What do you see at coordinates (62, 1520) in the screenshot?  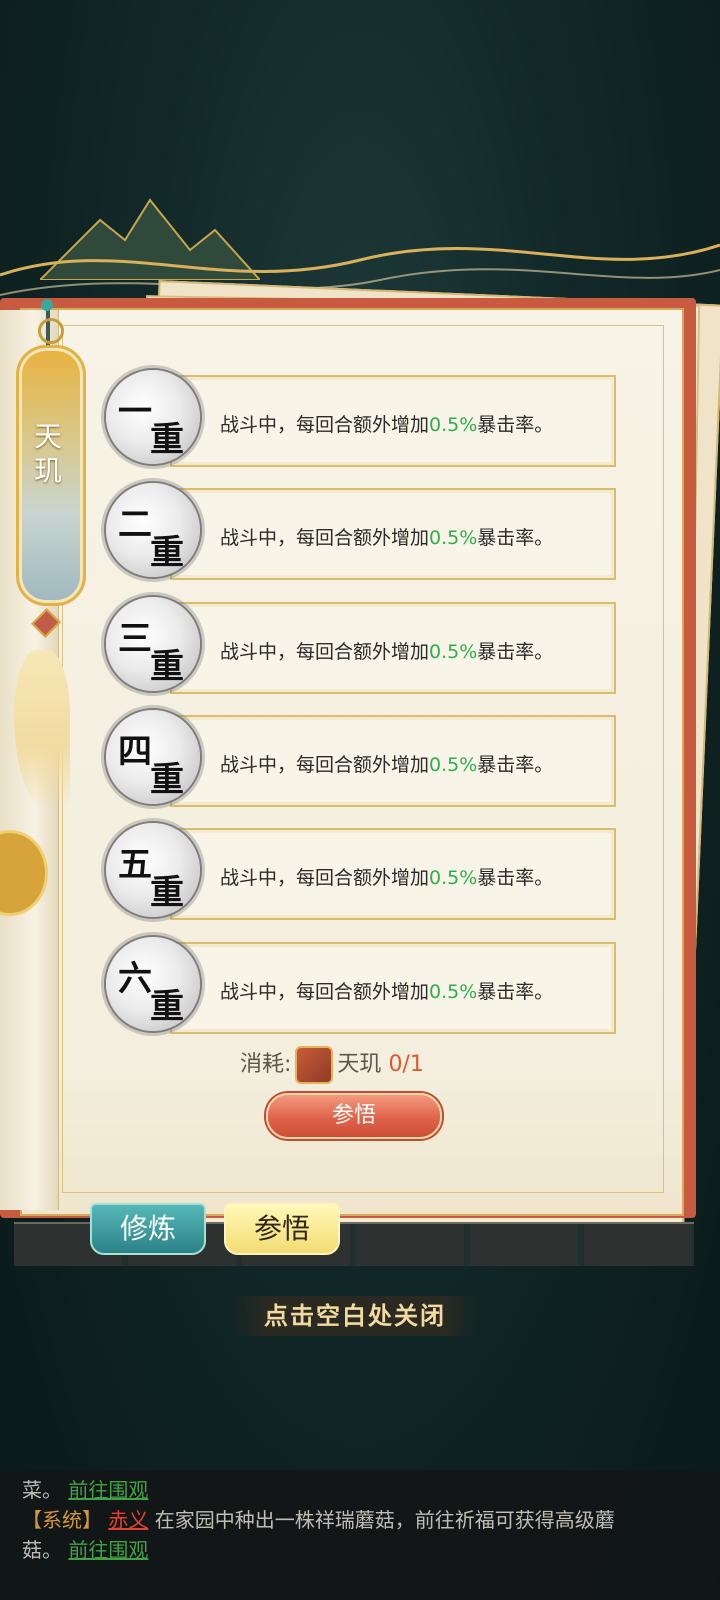 I see `chat-system-tag: 【系统】` at bounding box center [62, 1520].